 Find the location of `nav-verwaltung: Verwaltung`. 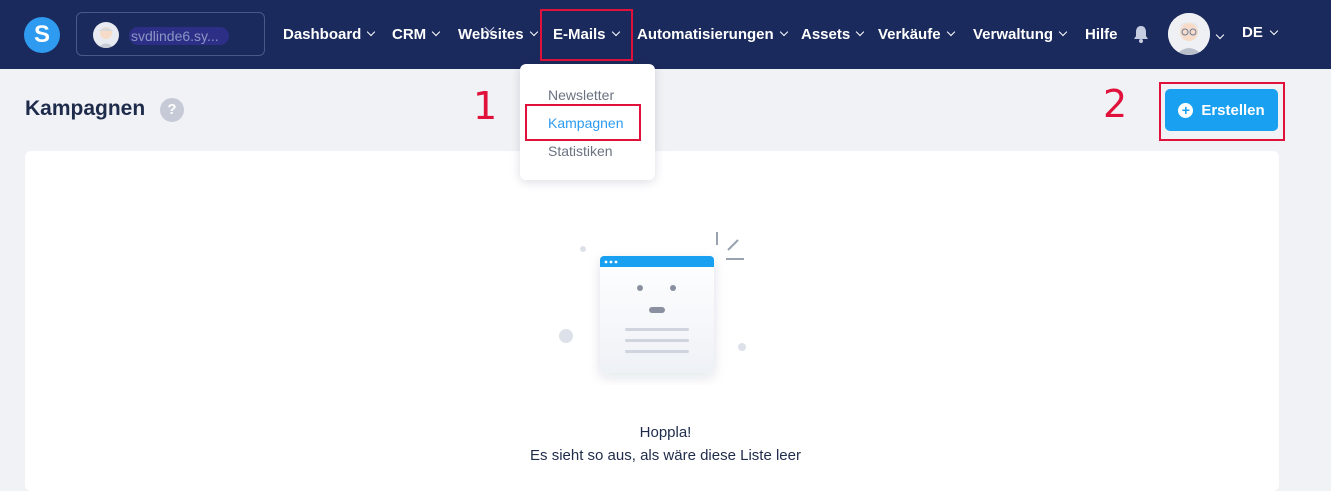

nav-verwaltung: Verwaltung is located at coordinates (1020, 34).